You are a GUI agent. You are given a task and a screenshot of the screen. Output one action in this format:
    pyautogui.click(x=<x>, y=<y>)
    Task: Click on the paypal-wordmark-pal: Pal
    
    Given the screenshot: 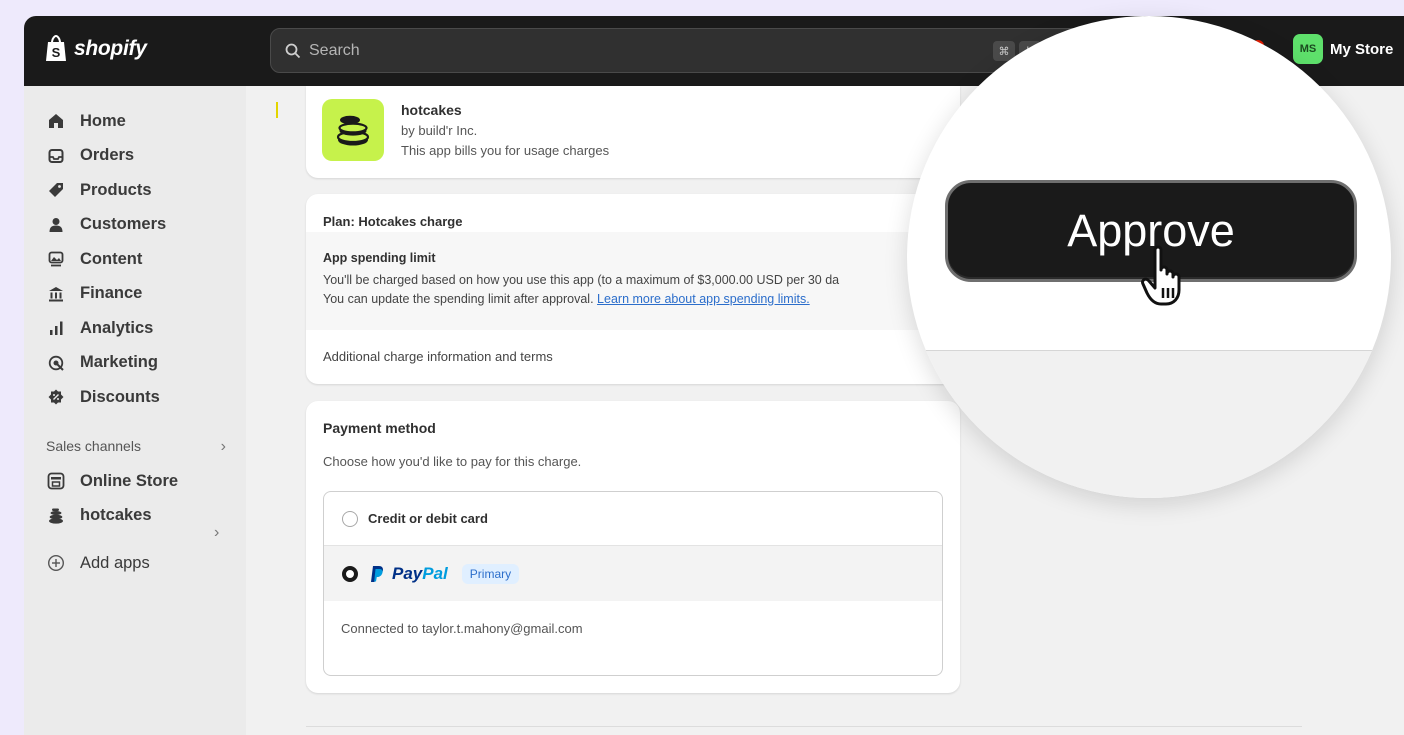 What is the action you would take?
    pyautogui.click(x=435, y=573)
    